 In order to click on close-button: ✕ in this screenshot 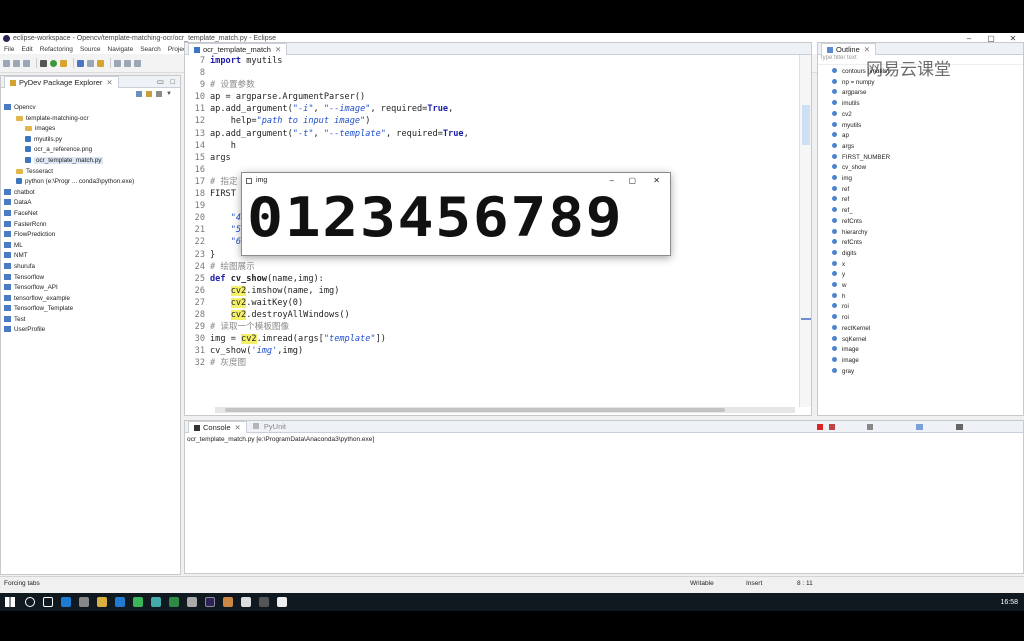, I will do `click(656, 180)`.